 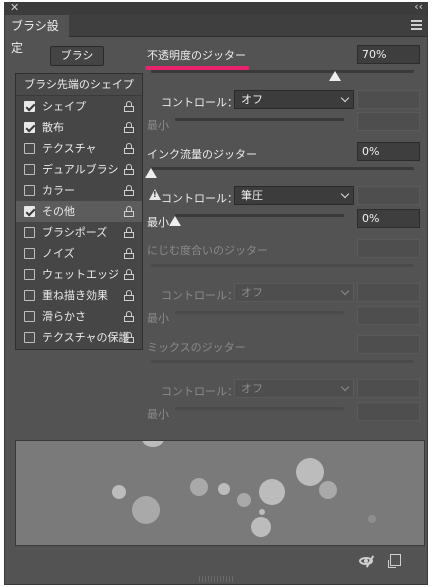 I want to click on list-item: ウェットエッジ, so click(x=79, y=274).